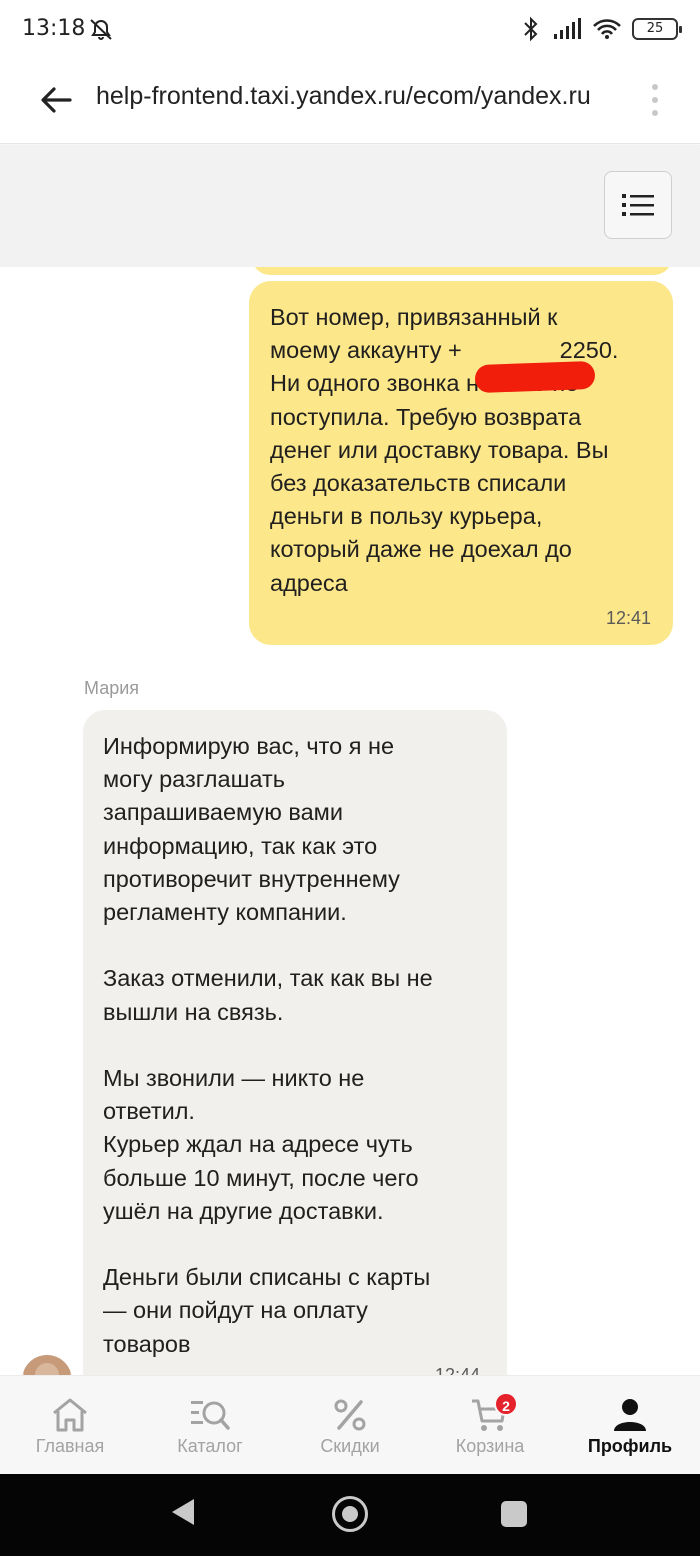 The height and width of the screenshot is (1556, 700). Describe the element at coordinates (490, 1425) in the screenshot. I see `tab-cart: Корзина` at that location.